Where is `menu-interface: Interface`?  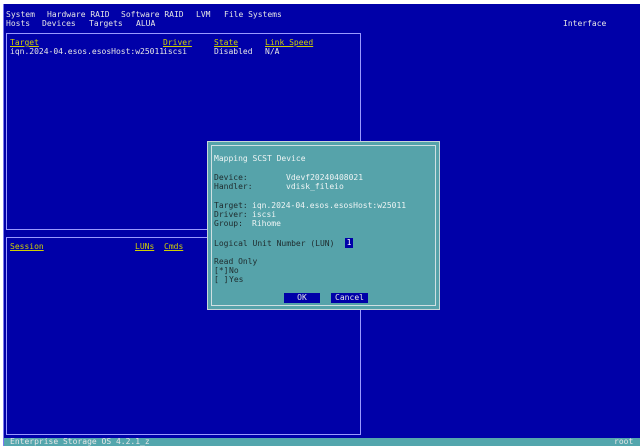
menu-interface: Interface is located at coordinates (584, 23).